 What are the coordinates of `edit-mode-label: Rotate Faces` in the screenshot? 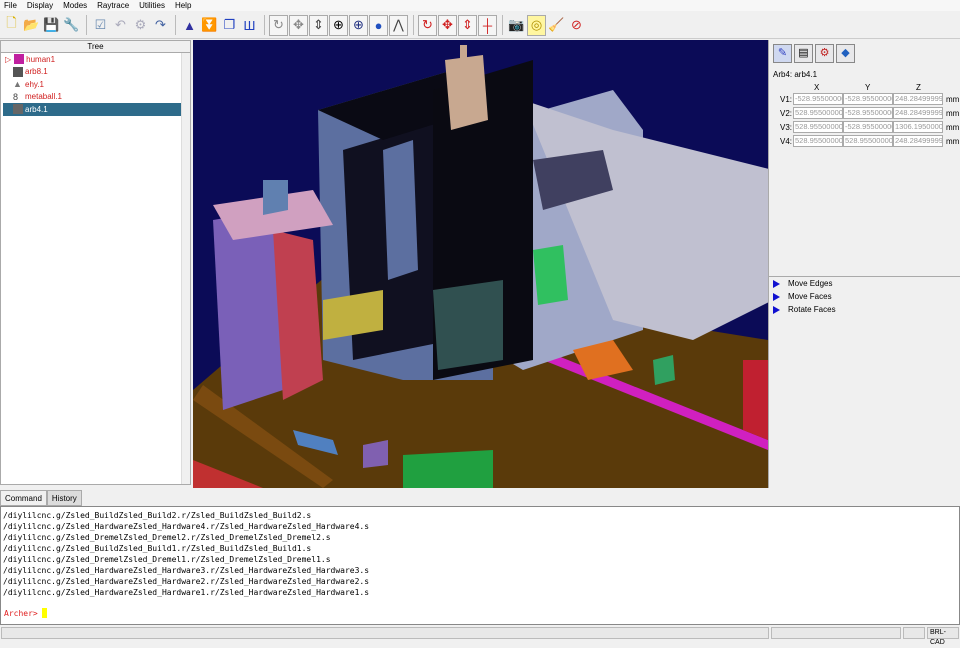 It's located at (812, 309).